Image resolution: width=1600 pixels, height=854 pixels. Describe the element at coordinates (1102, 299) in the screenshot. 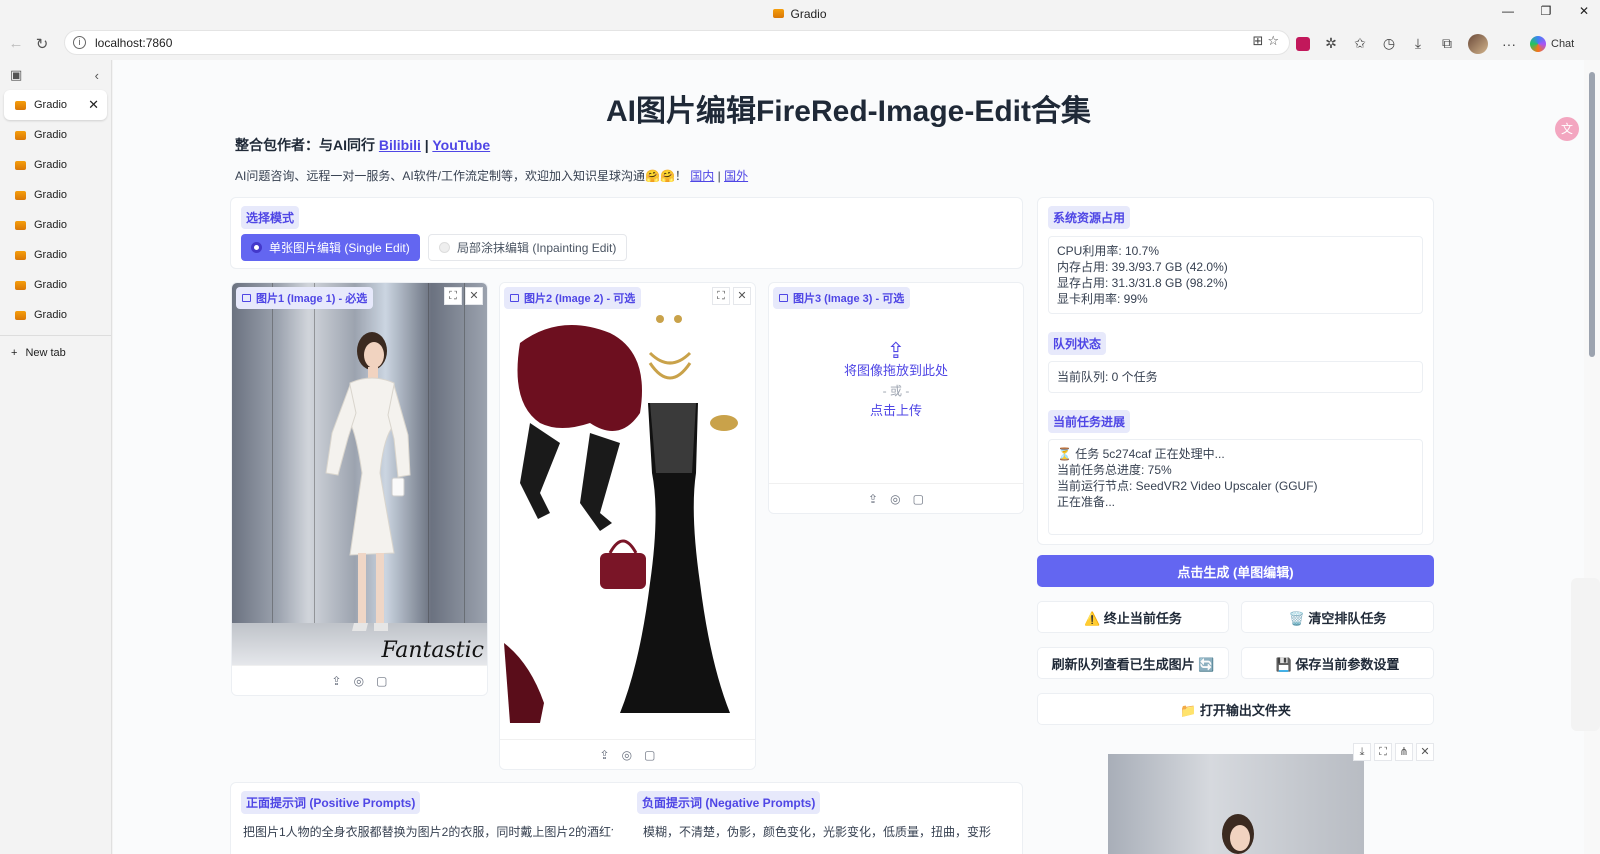

I see `gpu-usage: 显卡利用率: 99%` at that location.